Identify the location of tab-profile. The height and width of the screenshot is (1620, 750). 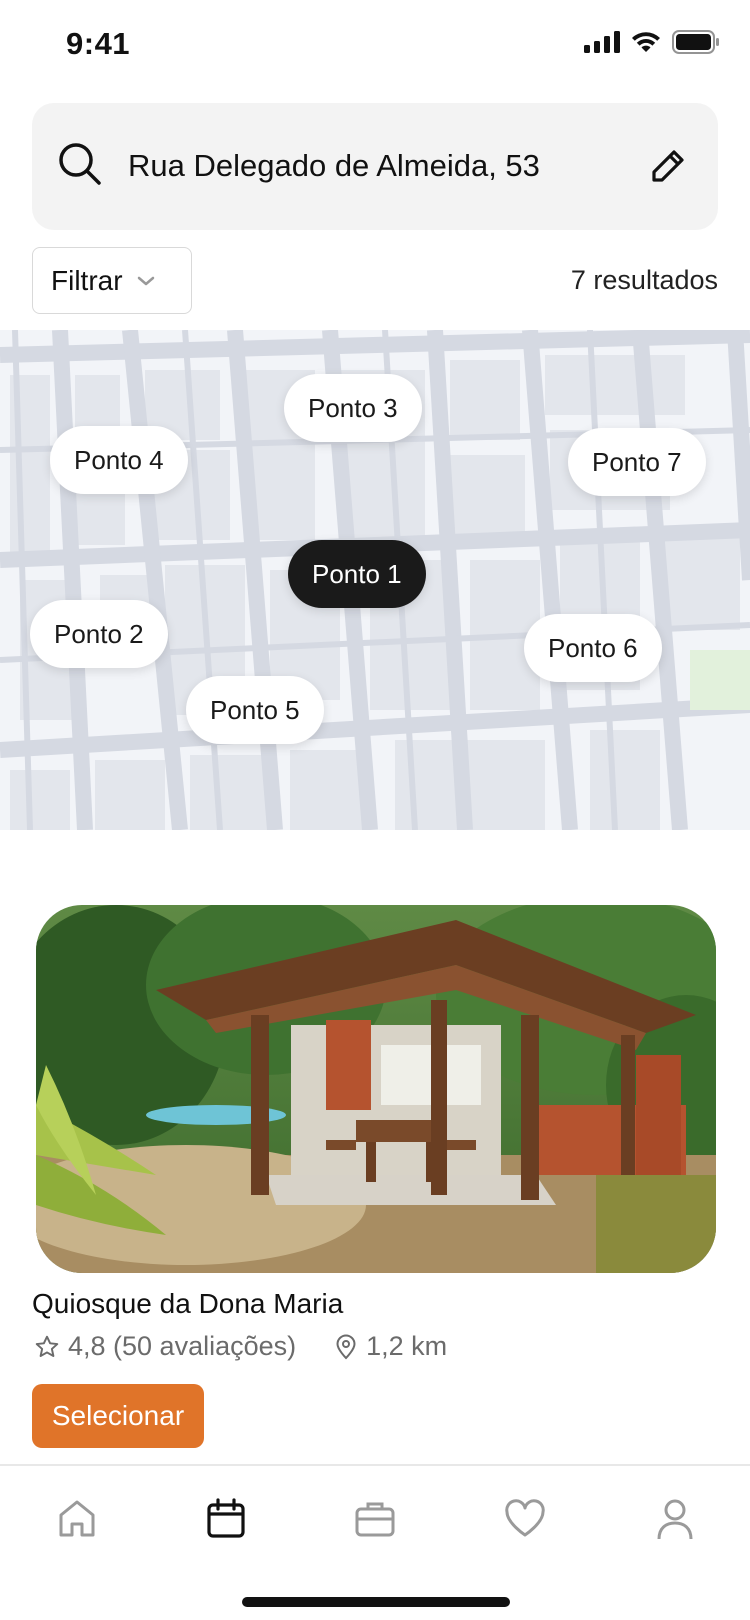
(675, 1519).